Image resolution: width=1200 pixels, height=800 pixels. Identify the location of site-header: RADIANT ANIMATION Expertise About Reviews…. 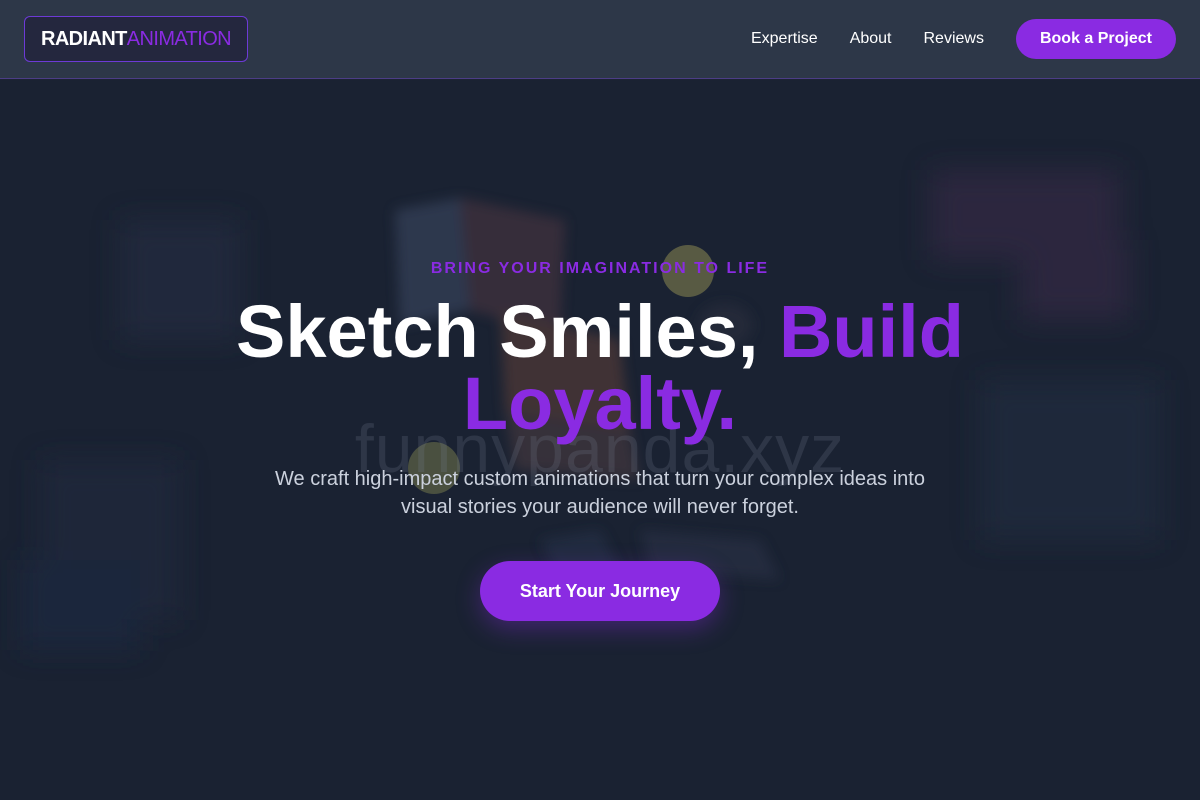
(600, 39).